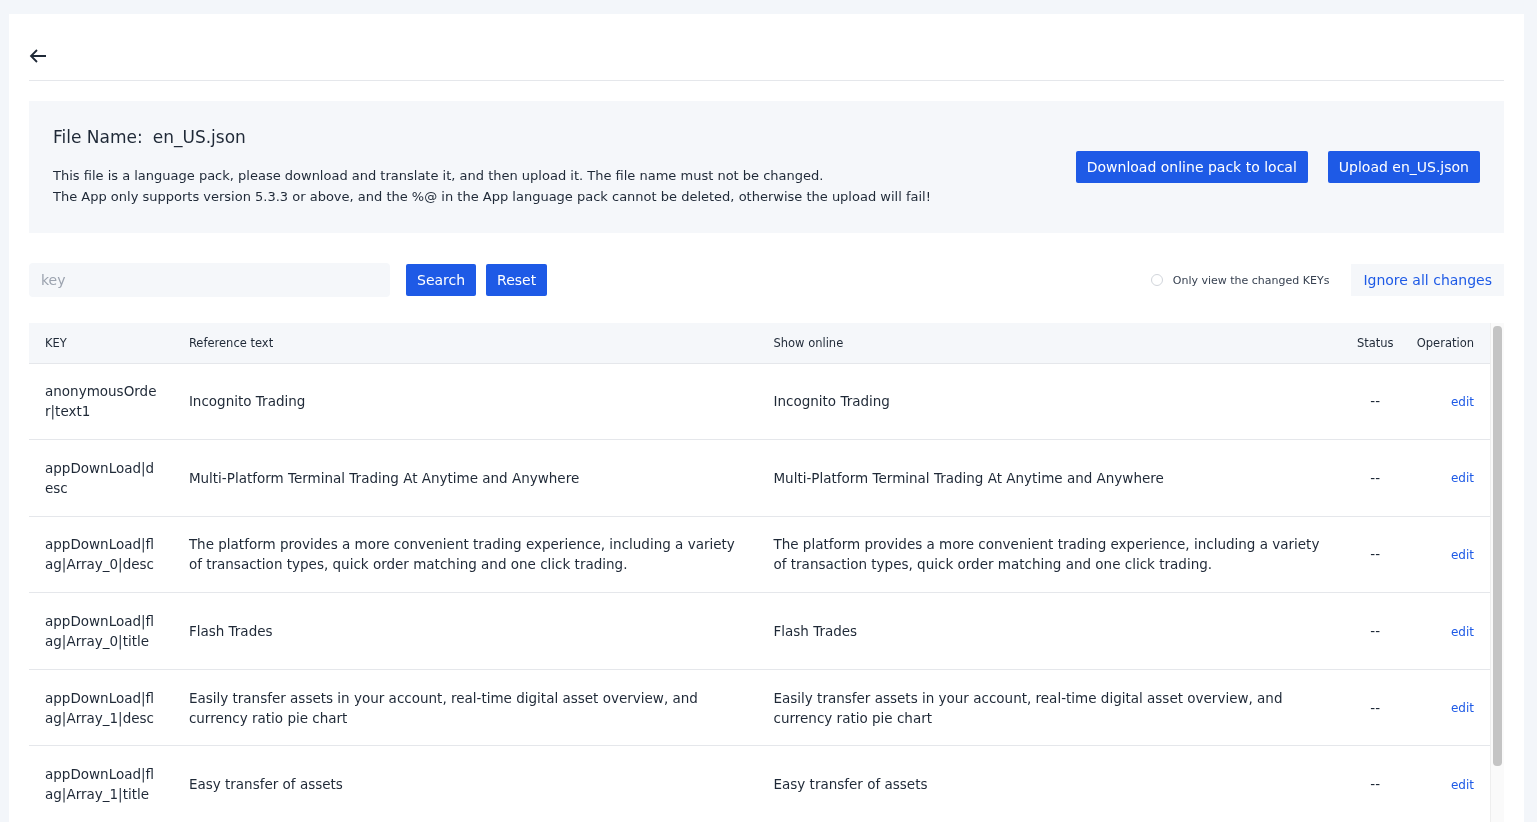 The width and height of the screenshot is (1537, 822). I want to click on column-header: Status, so click(1375, 342).